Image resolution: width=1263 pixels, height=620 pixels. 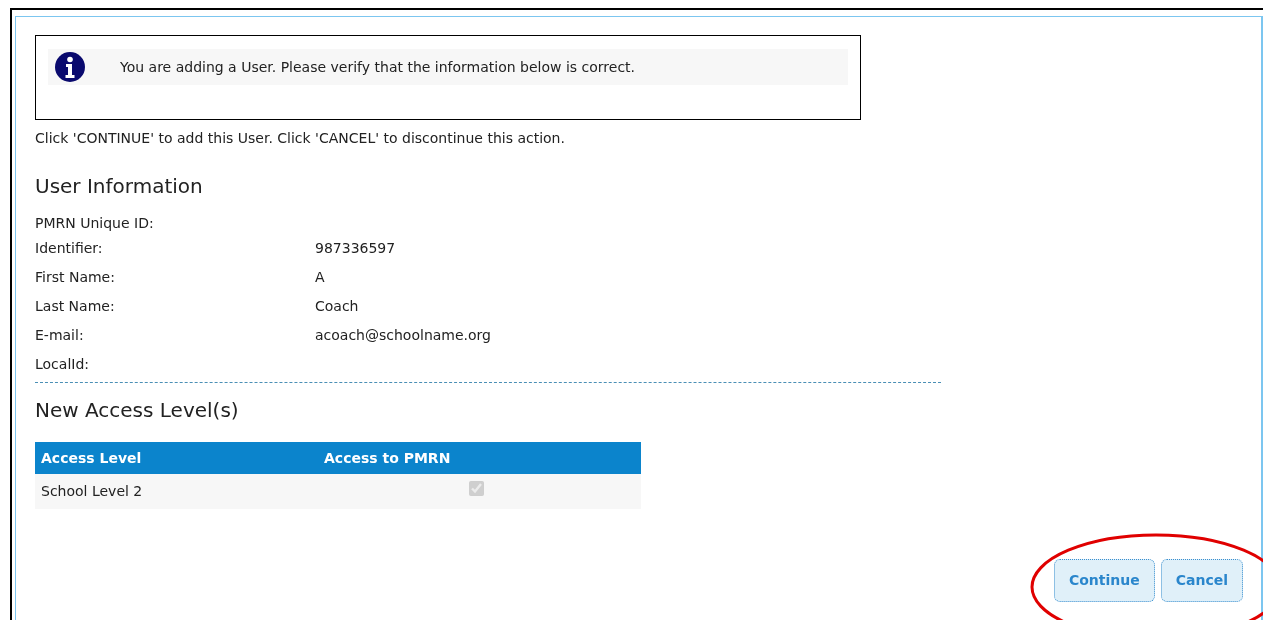 What do you see at coordinates (63, 364) in the screenshot?
I see `field-label: LocalId:` at bounding box center [63, 364].